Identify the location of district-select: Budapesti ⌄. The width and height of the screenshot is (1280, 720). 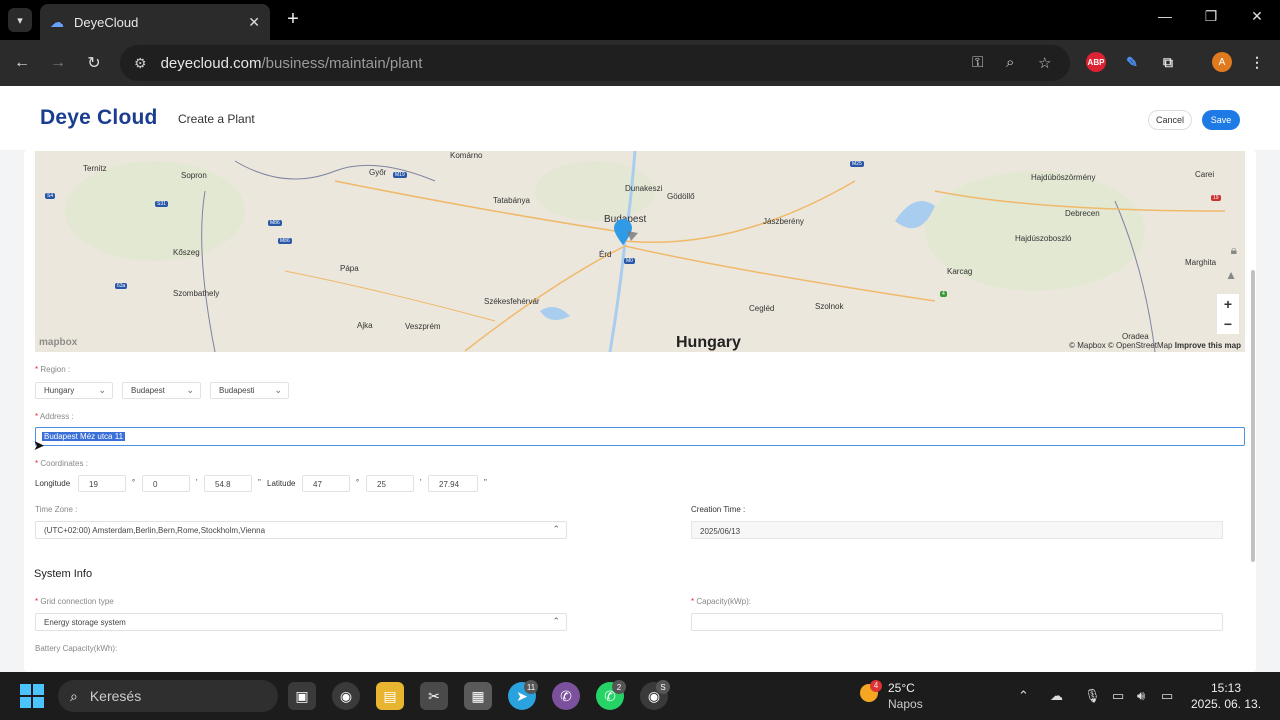
(249, 390).